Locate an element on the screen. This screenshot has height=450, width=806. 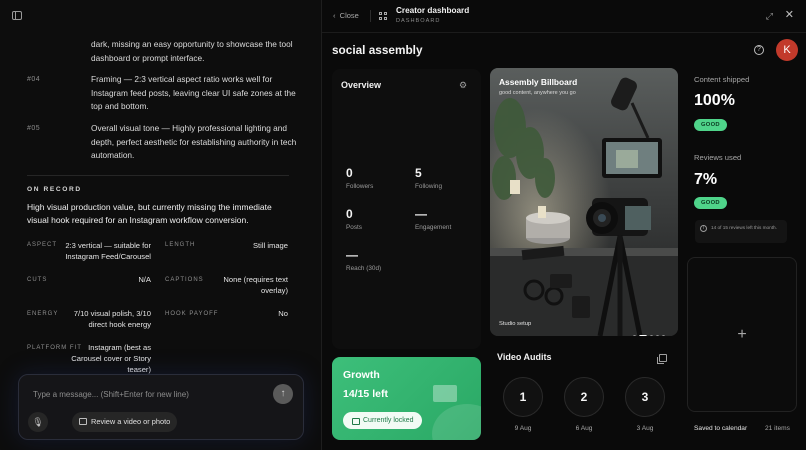
reviews-note-text: 14 of 15 reviews left this month. is located at coordinates (744, 227).